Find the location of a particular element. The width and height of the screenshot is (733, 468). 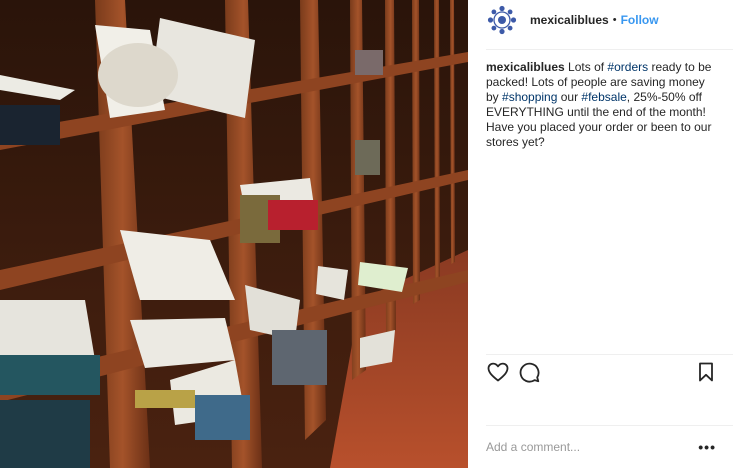

post-header: mexicaliblues • Follow is located at coordinates (600, 20).